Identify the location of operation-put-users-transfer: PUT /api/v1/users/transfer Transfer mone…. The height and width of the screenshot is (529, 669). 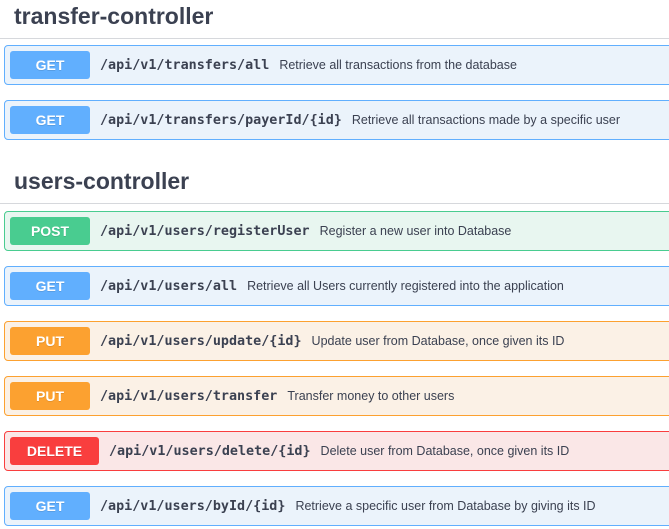
(336, 396).